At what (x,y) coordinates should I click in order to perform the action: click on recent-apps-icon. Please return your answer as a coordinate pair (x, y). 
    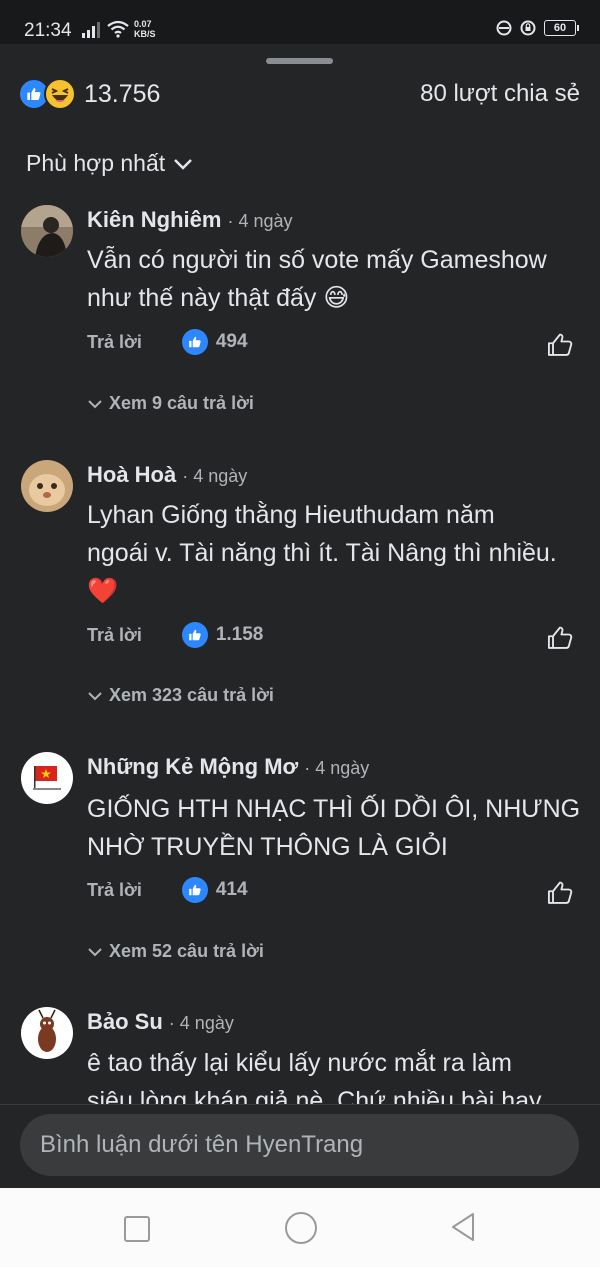
    Looking at the image, I should click on (137, 1229).